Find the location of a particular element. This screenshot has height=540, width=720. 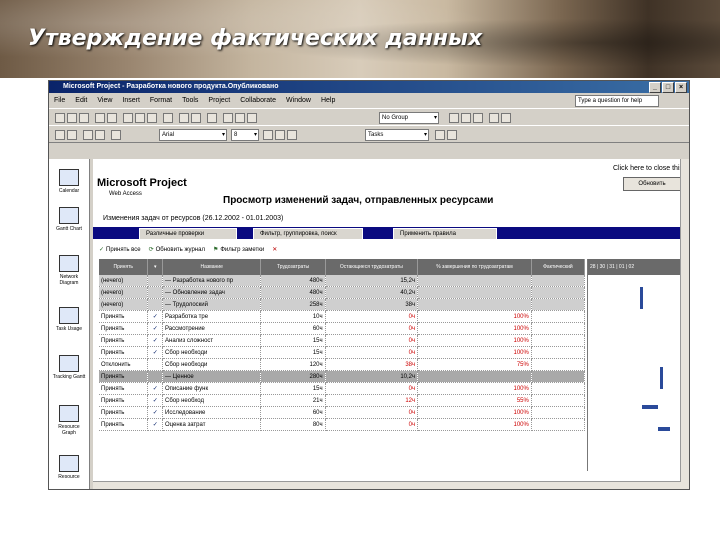

cut-icon is located at coordinates (128, 118).